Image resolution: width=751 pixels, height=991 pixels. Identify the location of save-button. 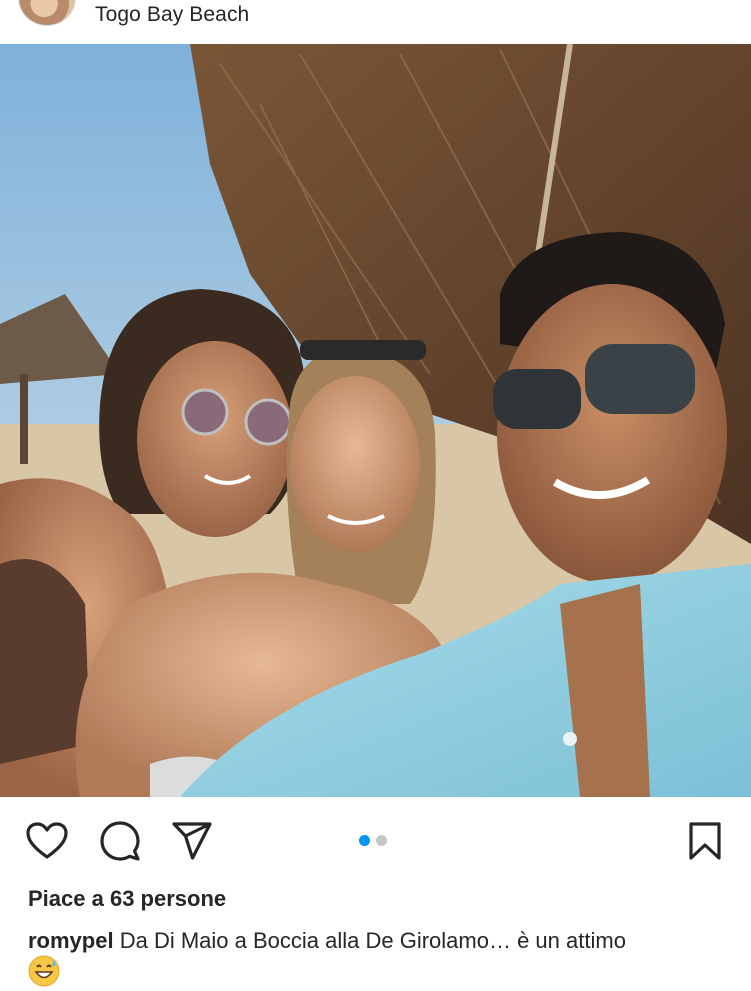
(705, 841).